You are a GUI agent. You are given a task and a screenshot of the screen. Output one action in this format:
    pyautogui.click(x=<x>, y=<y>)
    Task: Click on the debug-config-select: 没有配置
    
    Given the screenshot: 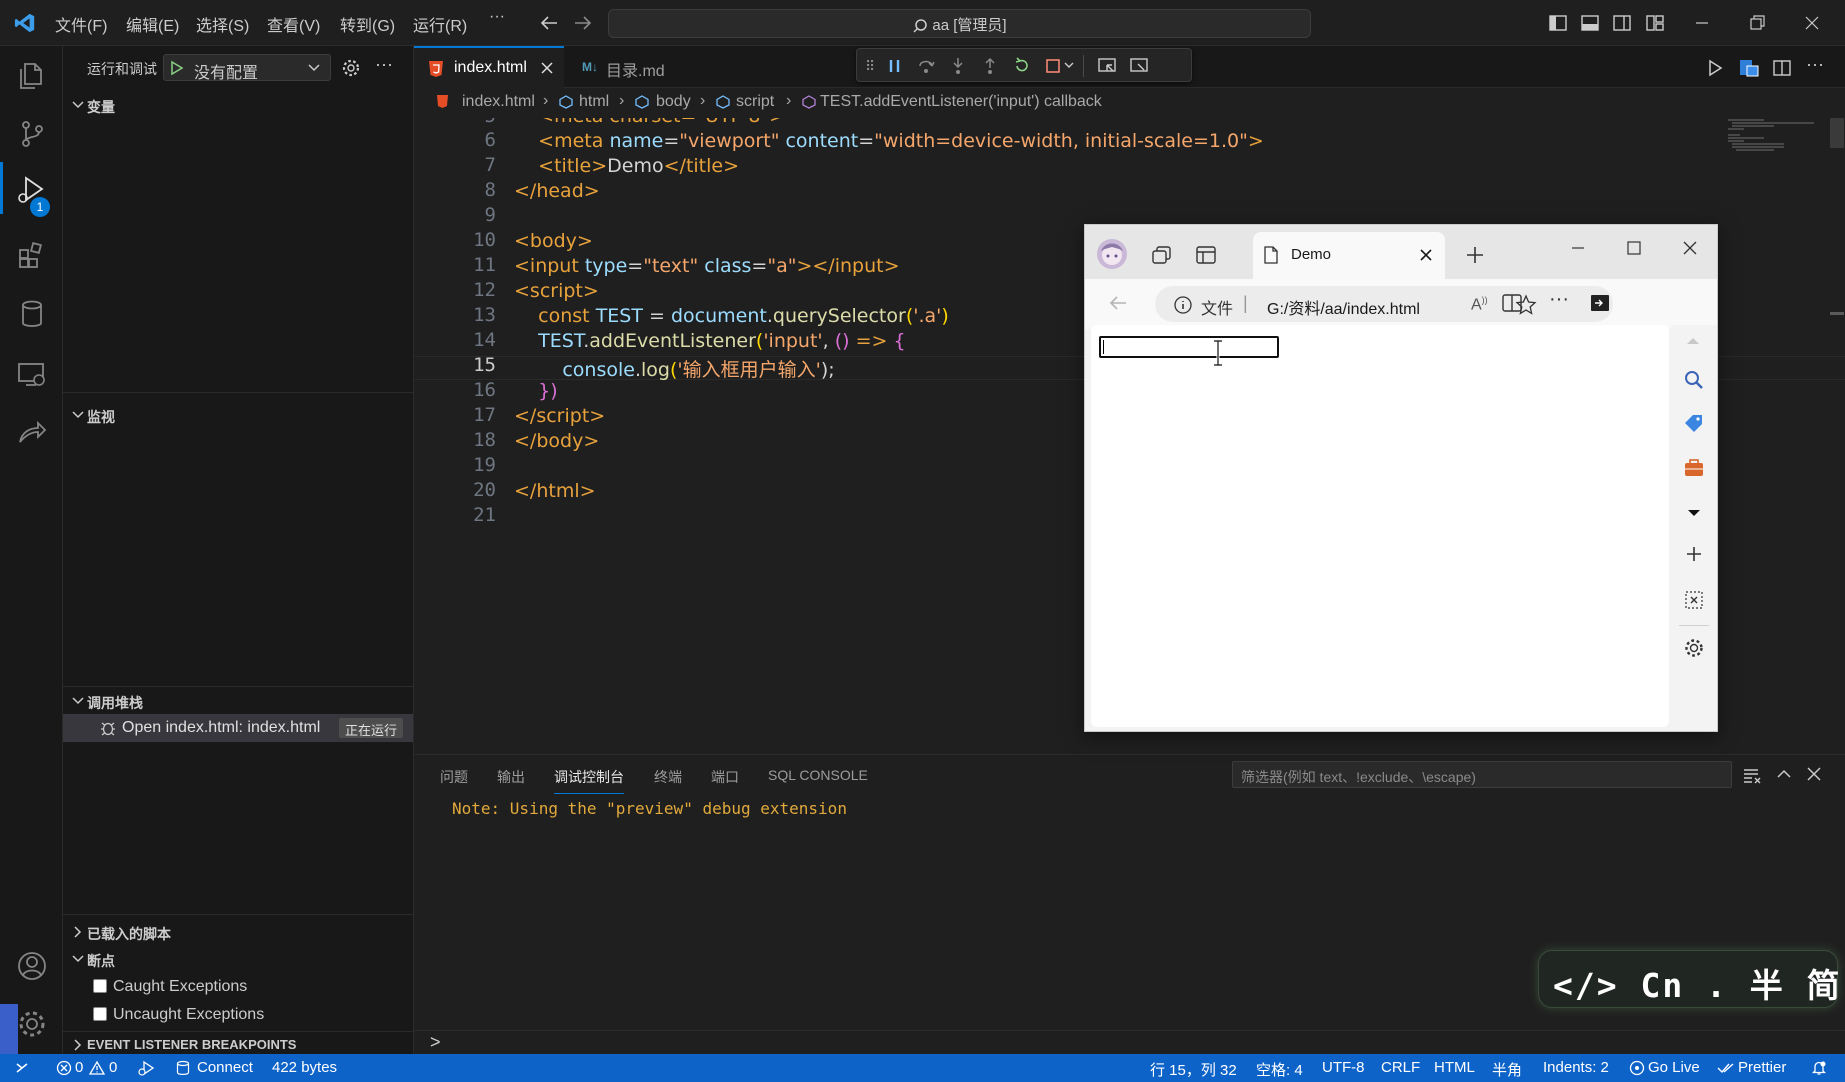 What is the action you would take?
    pyautogui.click(x=247, y=68)
    